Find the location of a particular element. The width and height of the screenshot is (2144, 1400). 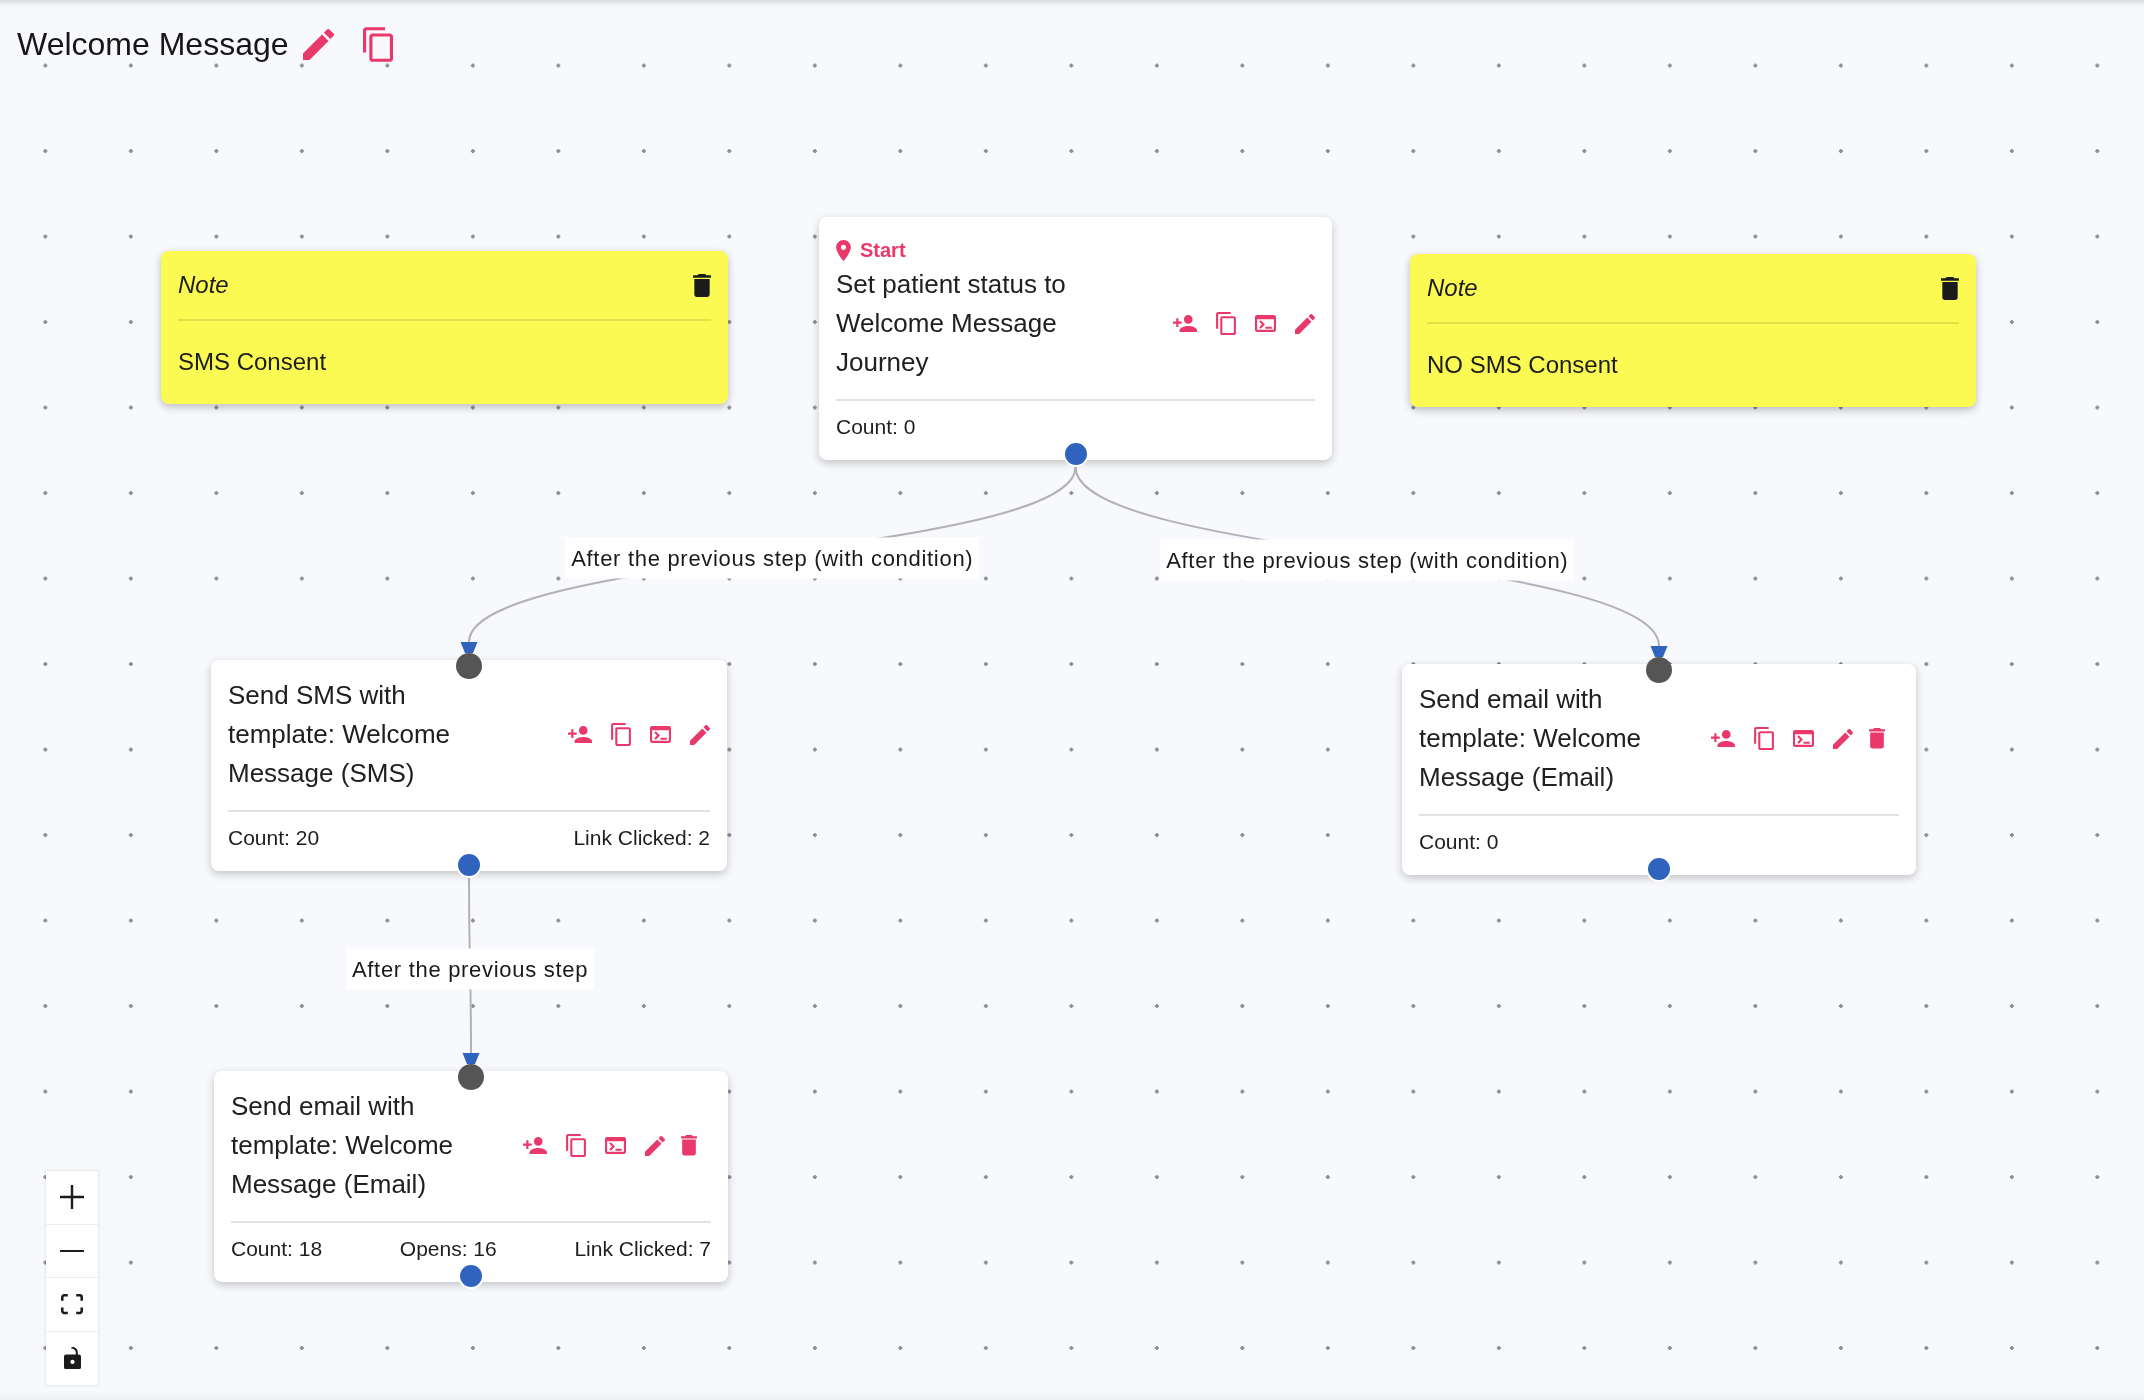

stat-label: Opens: 16 is located at coordinates (448, 1249).